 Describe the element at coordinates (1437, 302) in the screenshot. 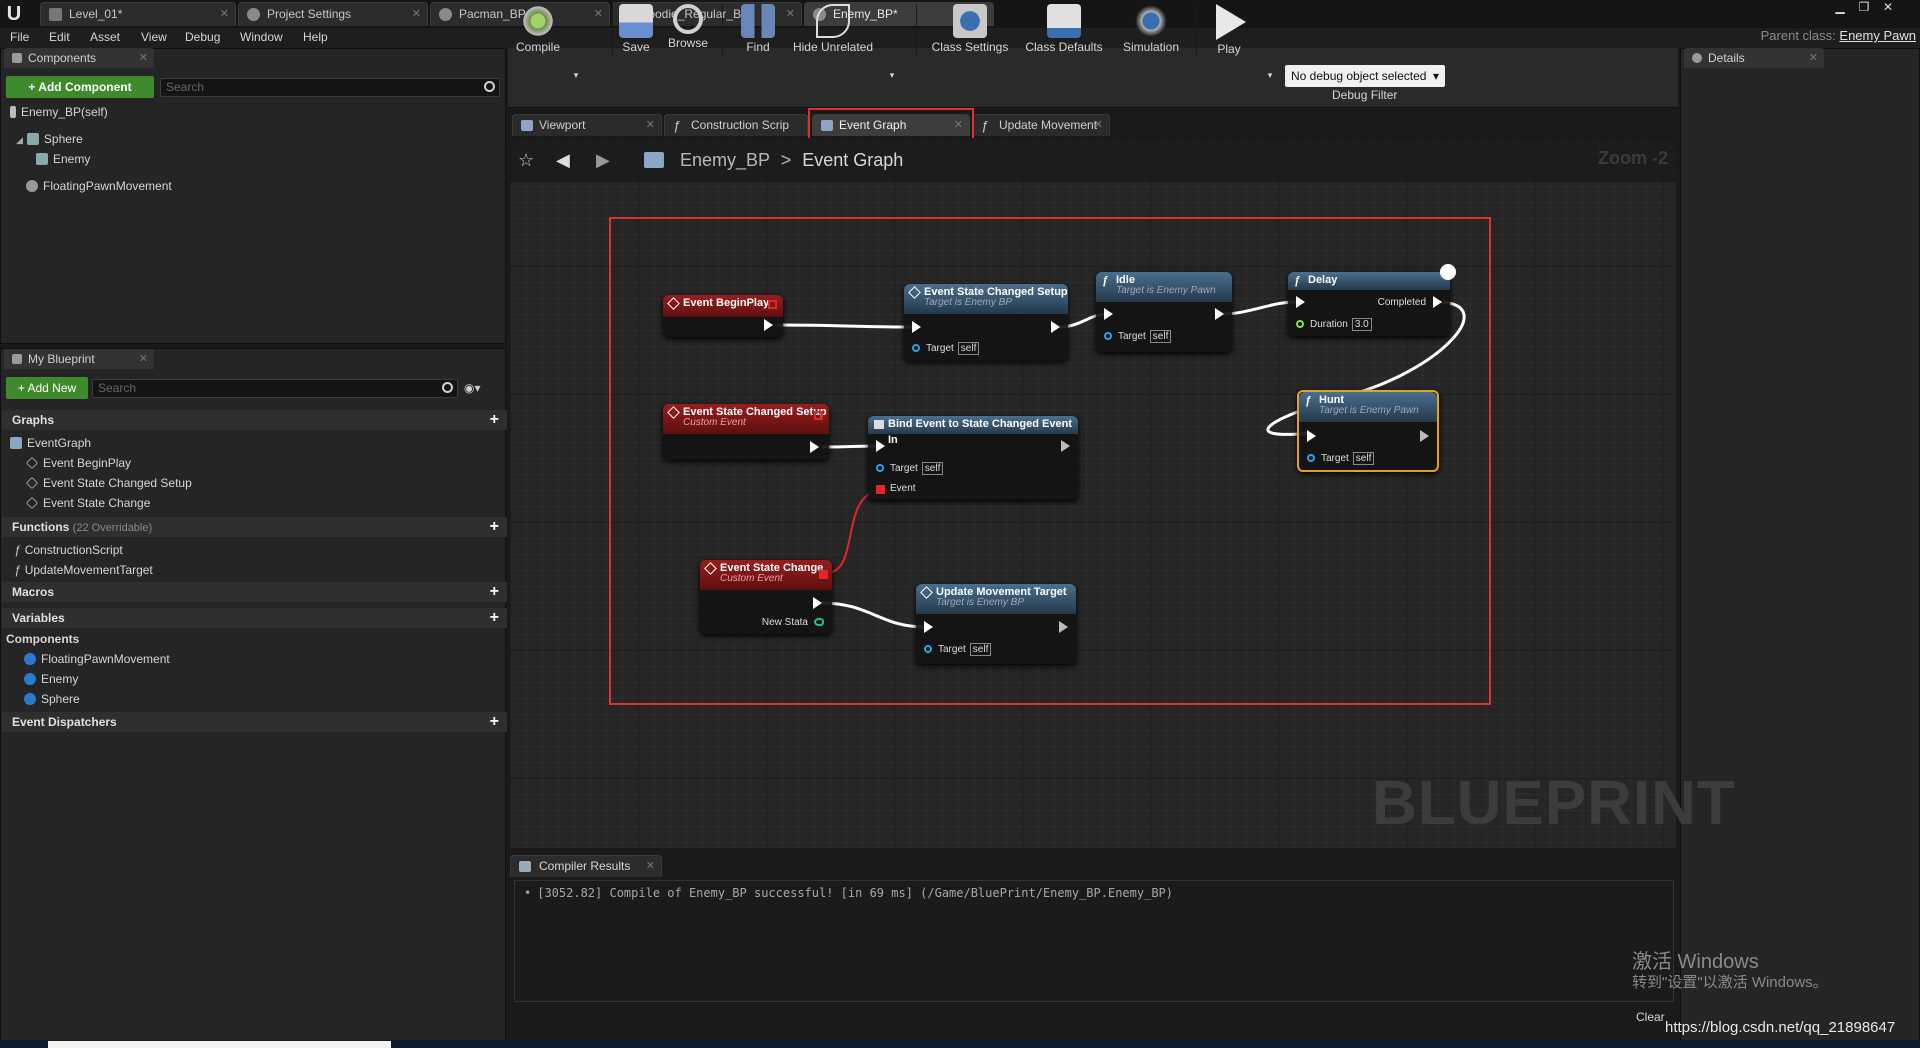

I see `completed-pin` at that location.